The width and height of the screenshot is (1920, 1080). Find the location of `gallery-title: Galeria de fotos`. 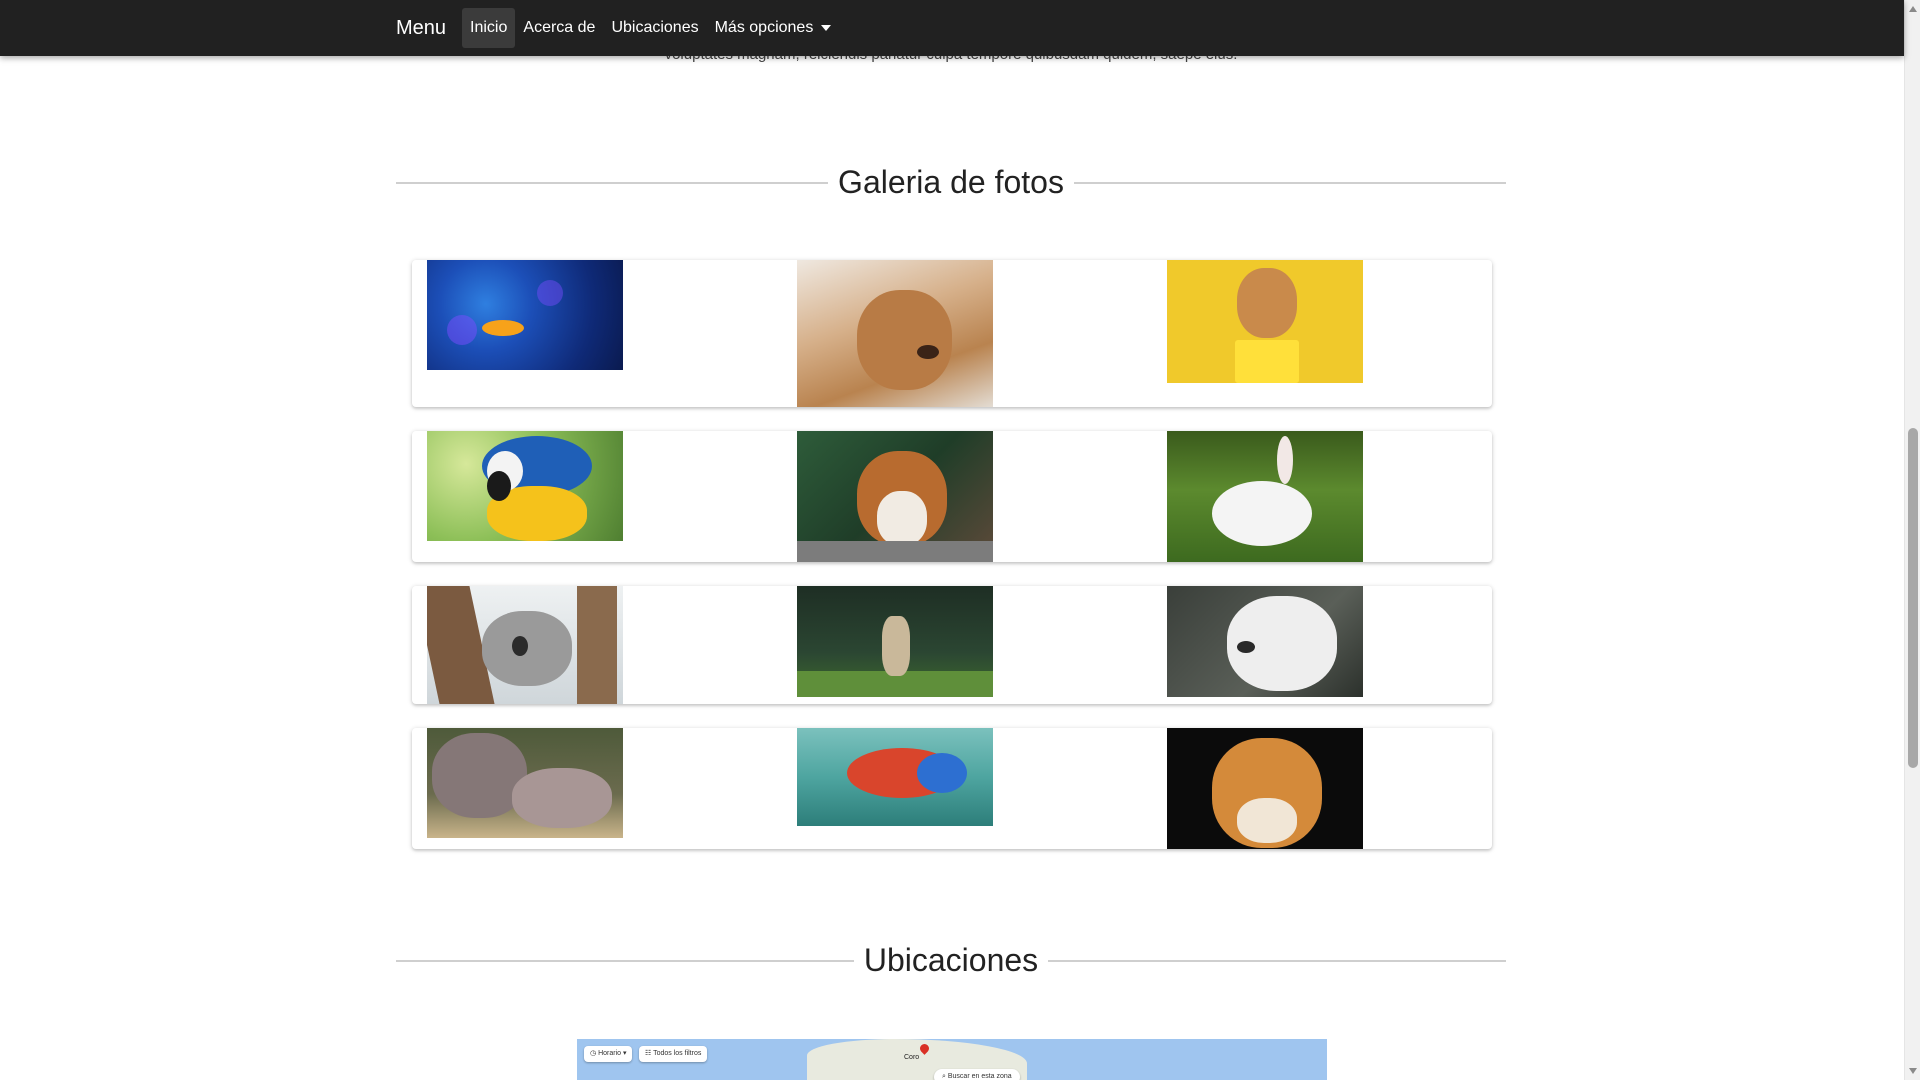

gallery-title: Galeria de fotos is located at coordinates (951, 182).